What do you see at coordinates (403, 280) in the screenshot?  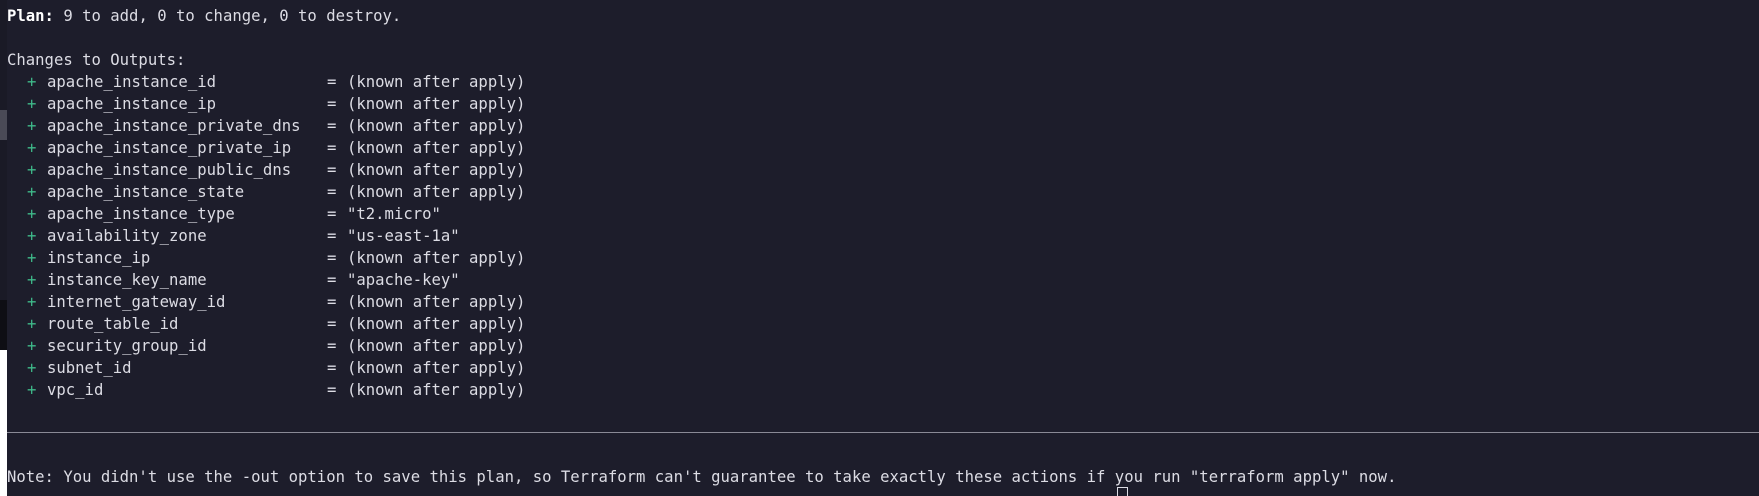 I see `output-value: "apache-key"` at bounding box center [403, 280].